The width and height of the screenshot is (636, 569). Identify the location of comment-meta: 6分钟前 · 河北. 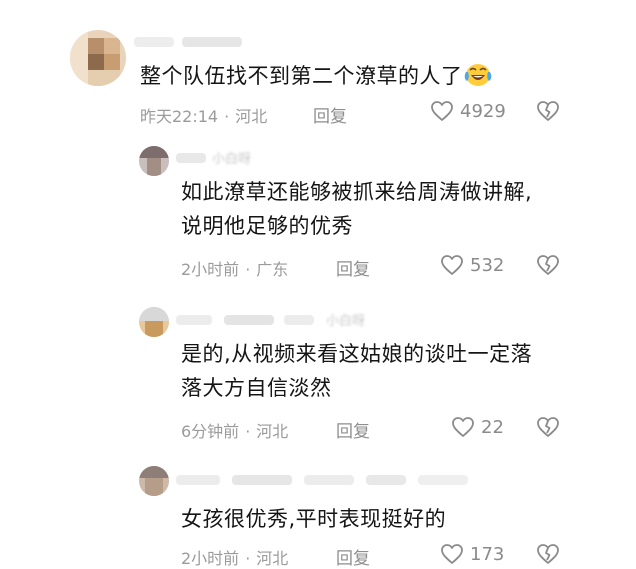
(234, 430).